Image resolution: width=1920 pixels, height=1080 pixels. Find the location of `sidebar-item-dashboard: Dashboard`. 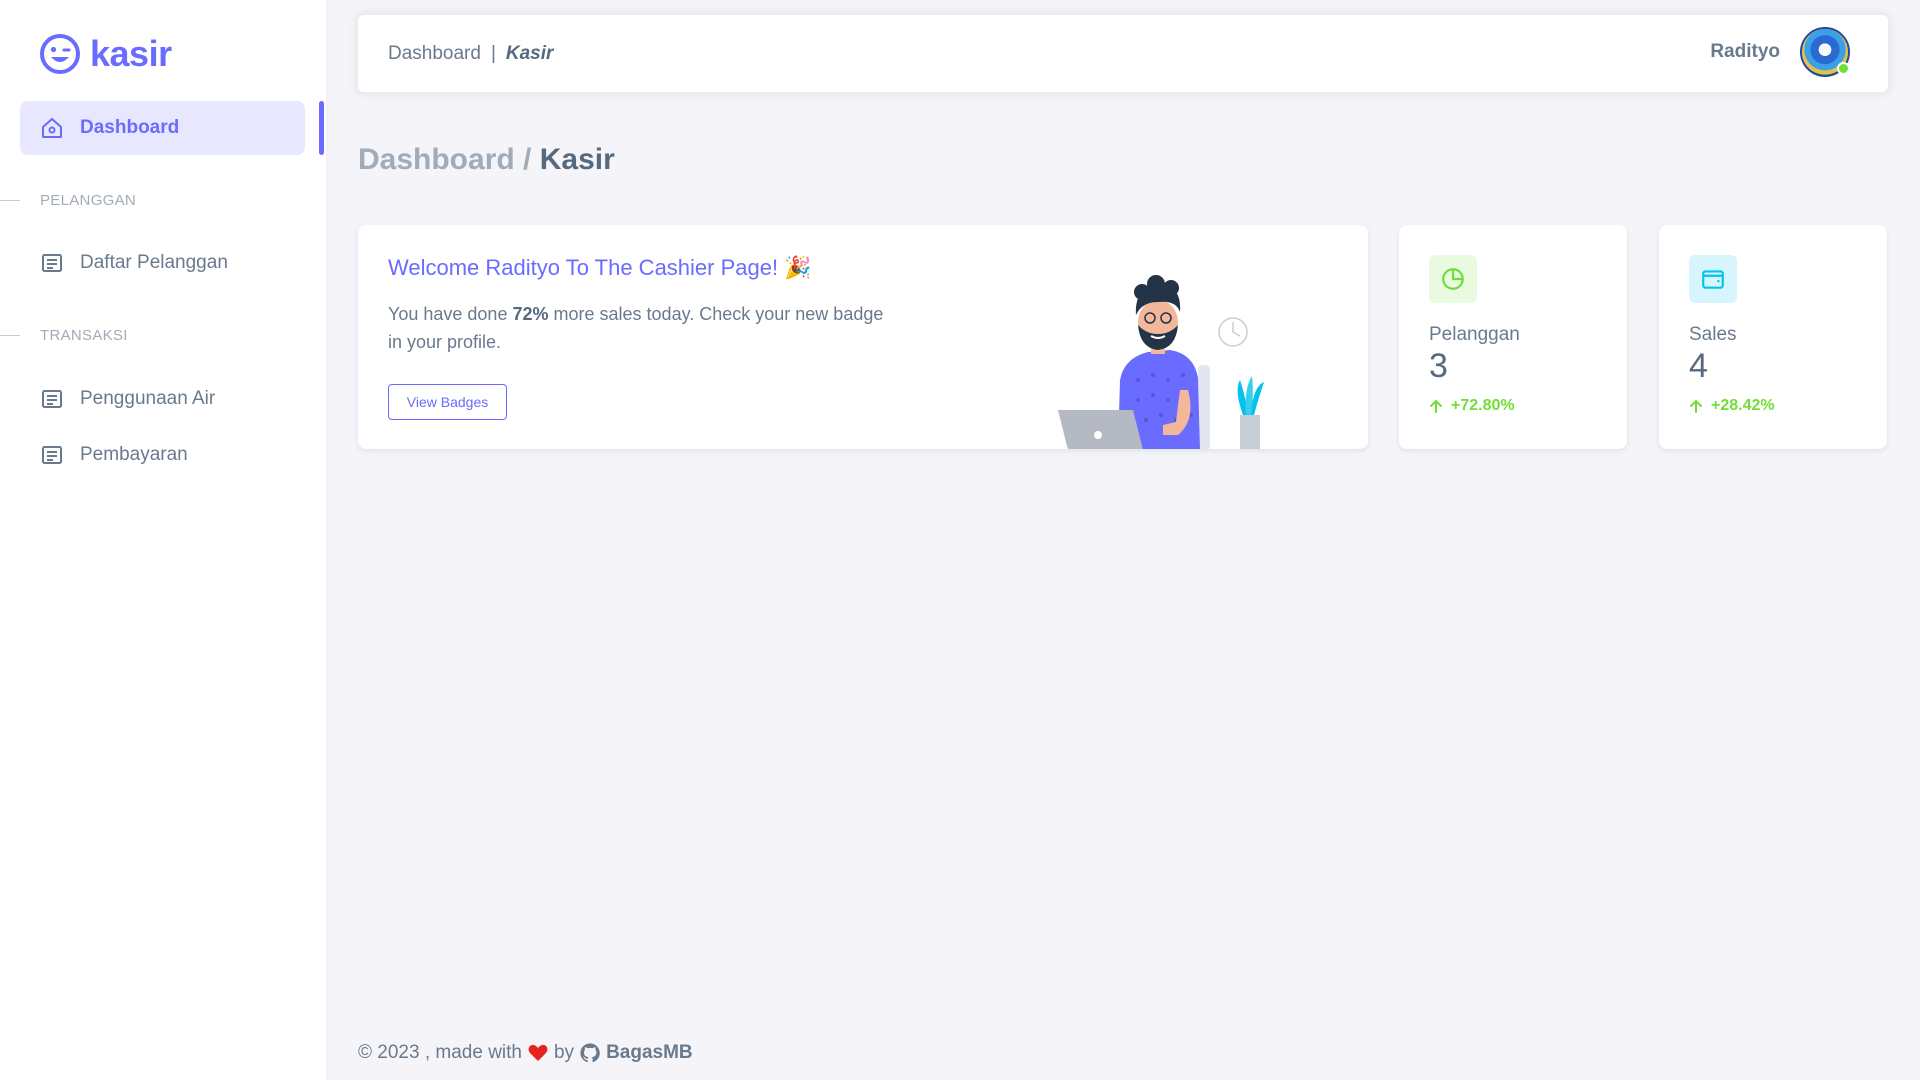

sidebar-item-dashboard: Dashboard is located at coordinates (162, 128).